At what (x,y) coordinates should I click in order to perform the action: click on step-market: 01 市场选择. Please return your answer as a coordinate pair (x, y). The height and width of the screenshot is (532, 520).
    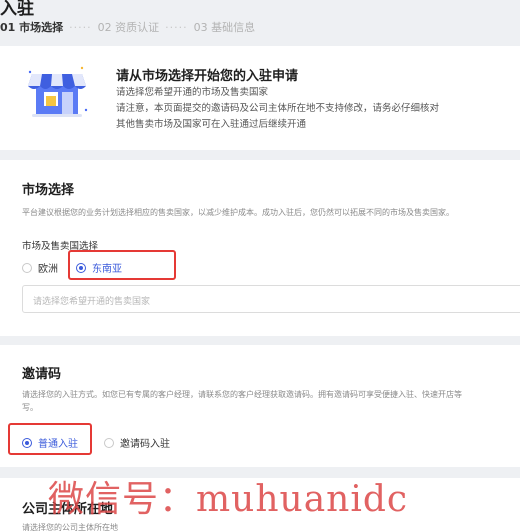
    Looking at the image, I should click on (31, 27).